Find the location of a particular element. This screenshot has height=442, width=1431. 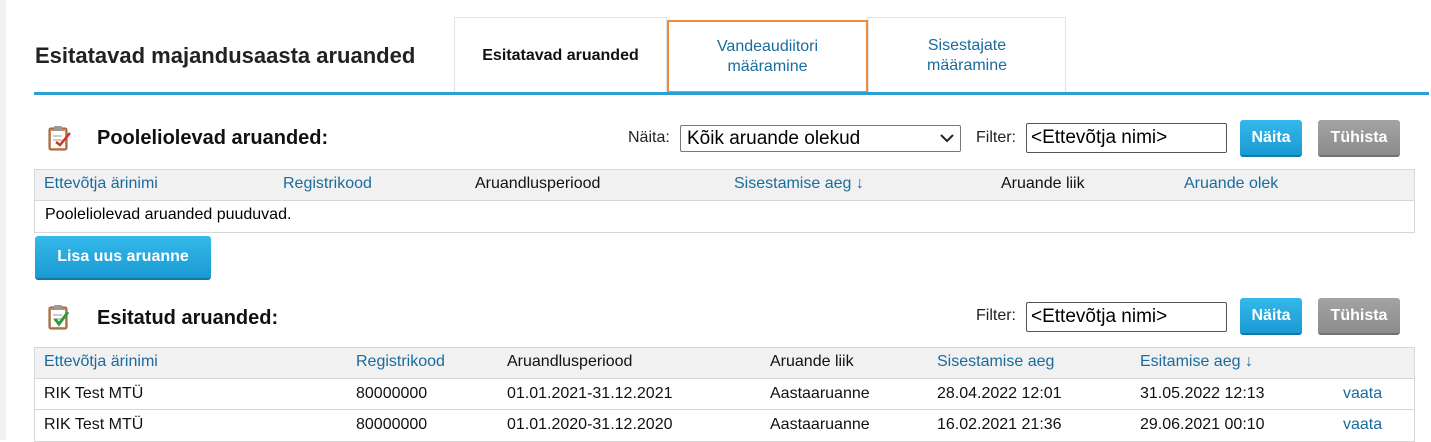

clipboard-check-icon is located at coordinates (59, 317).